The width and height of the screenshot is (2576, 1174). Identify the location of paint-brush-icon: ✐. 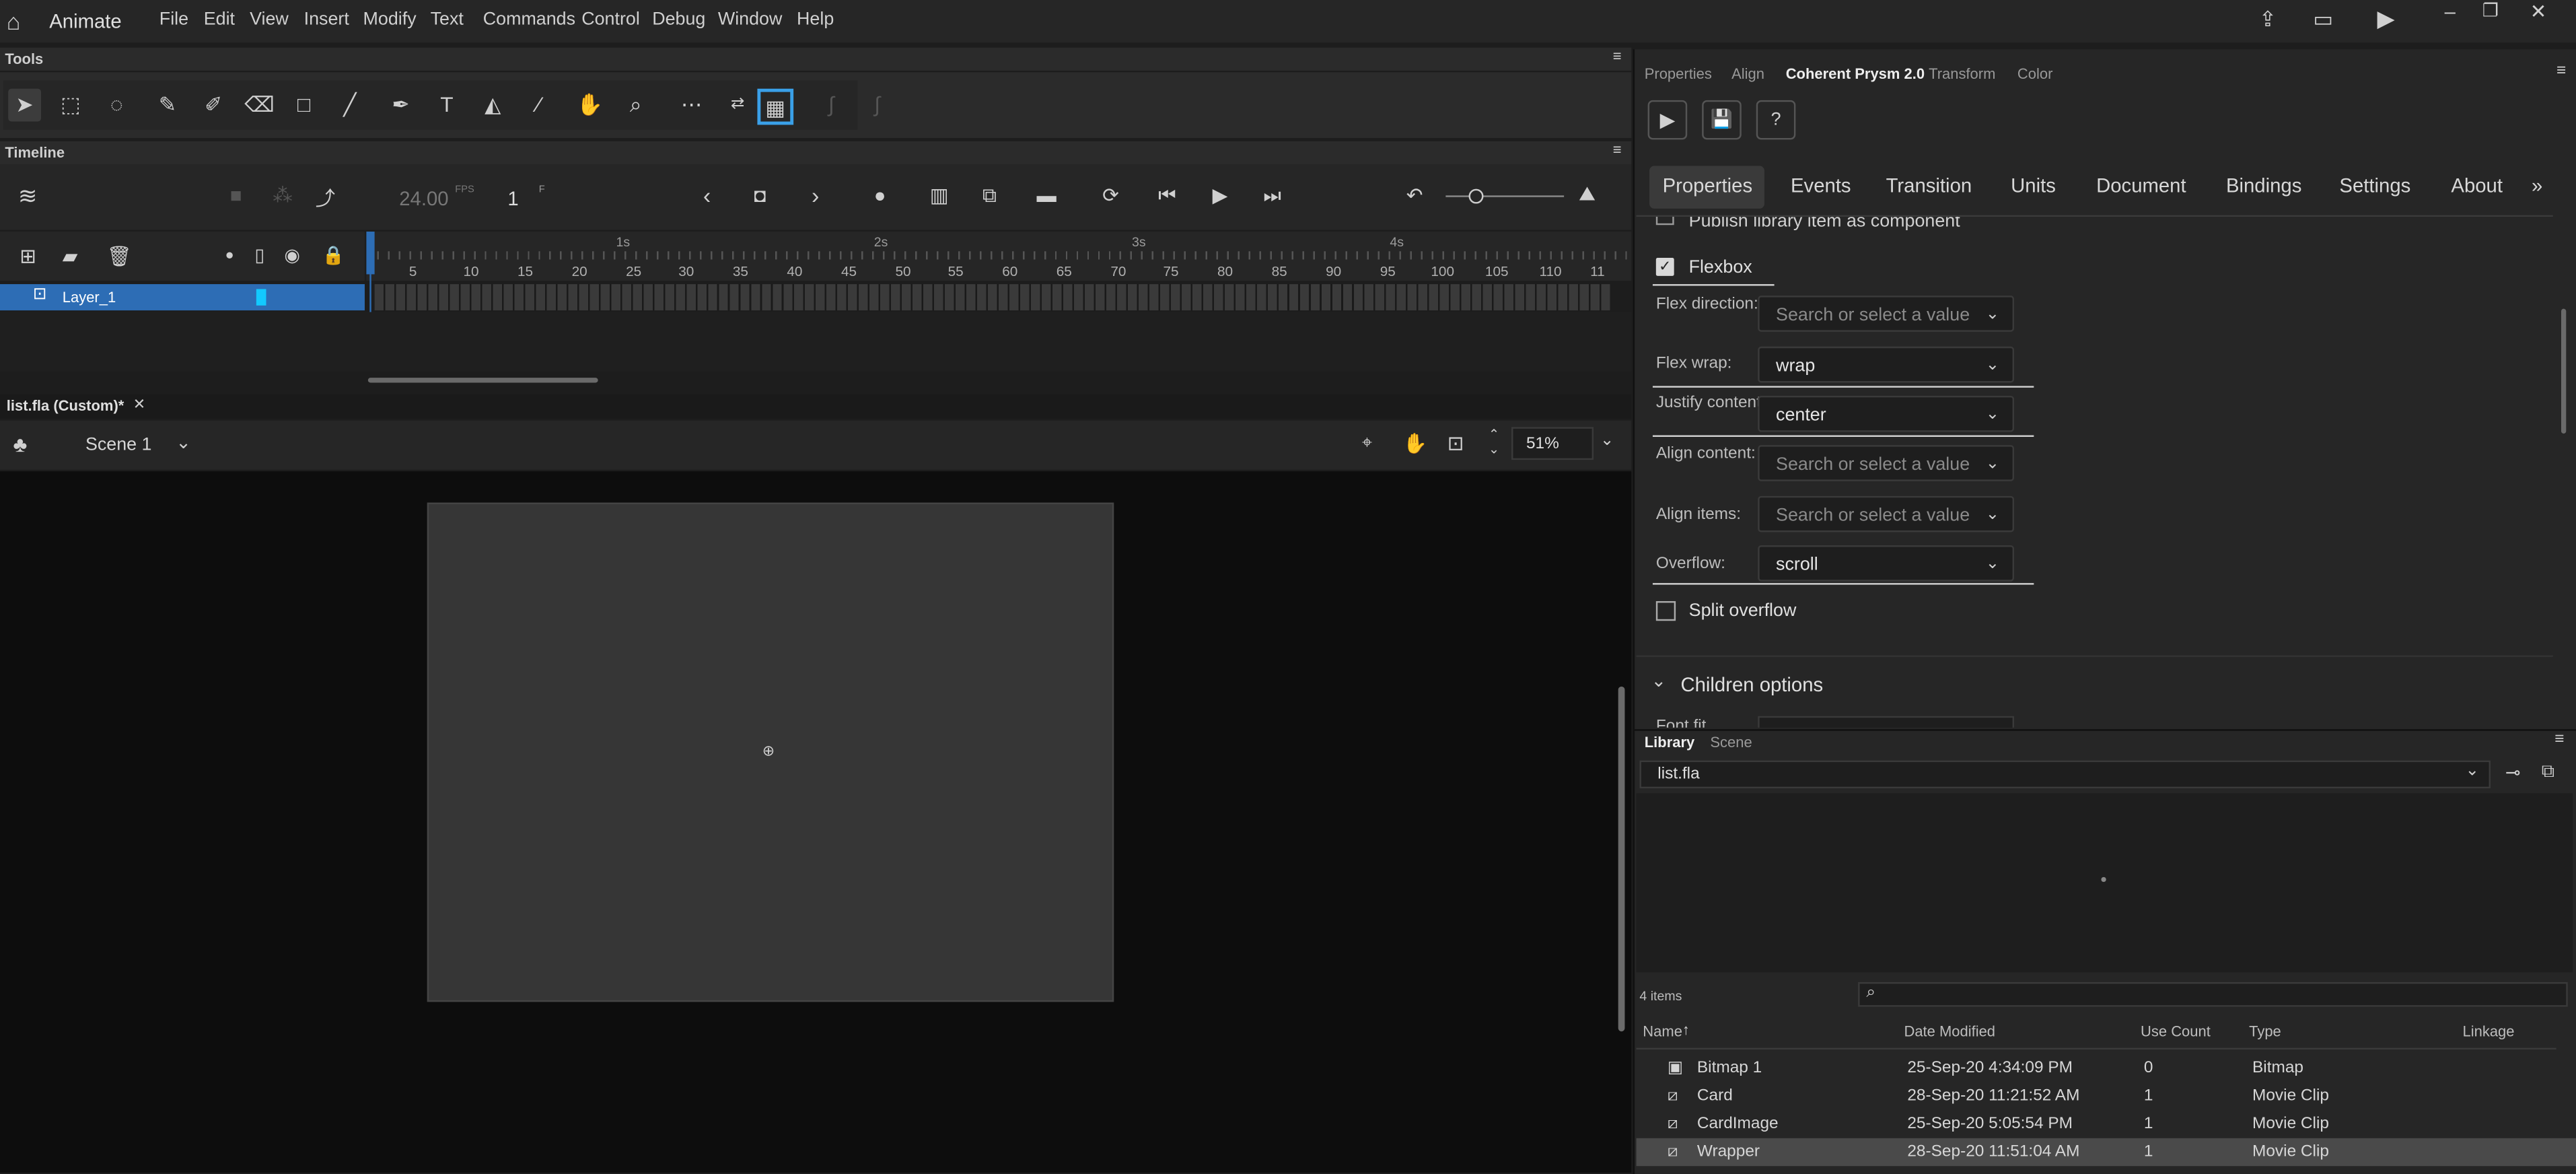
(213, 105).